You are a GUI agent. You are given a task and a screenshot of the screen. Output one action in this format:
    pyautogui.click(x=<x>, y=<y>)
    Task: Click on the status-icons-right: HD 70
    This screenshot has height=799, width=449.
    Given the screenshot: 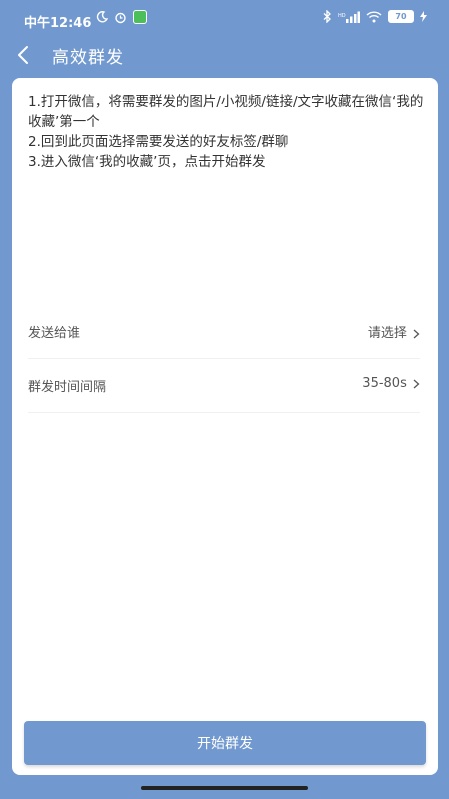 What is the action you would take?
    pyautogui.click(x=375, y=16)
    